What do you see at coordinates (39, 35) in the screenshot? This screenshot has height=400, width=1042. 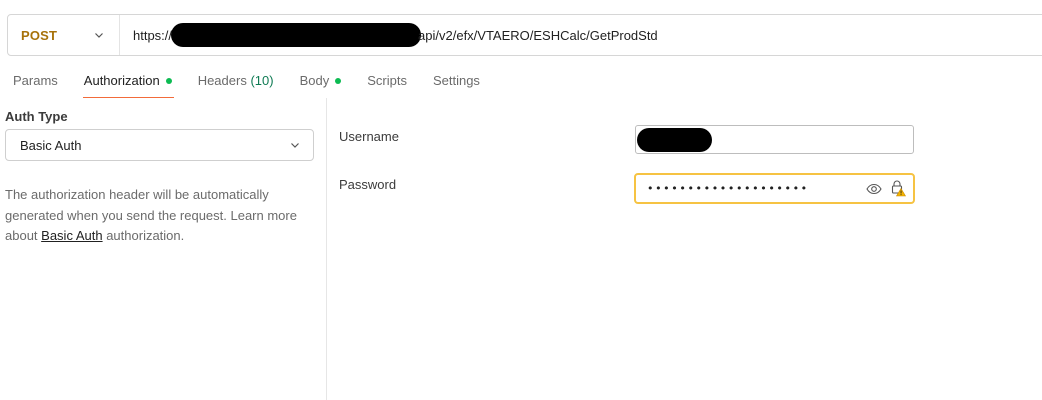 I see `method-label: POST` at bounding box center [39, 35].